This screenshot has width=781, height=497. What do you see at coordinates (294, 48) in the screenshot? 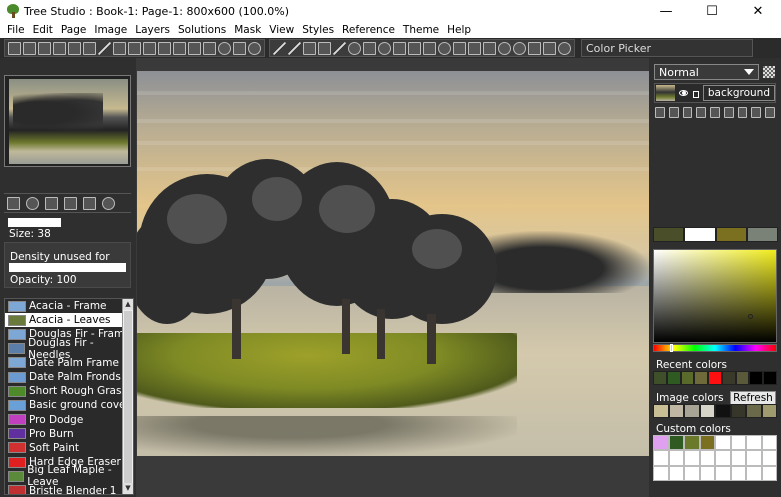
I see `eyedropper-icon` at bounding box center [294, 48].